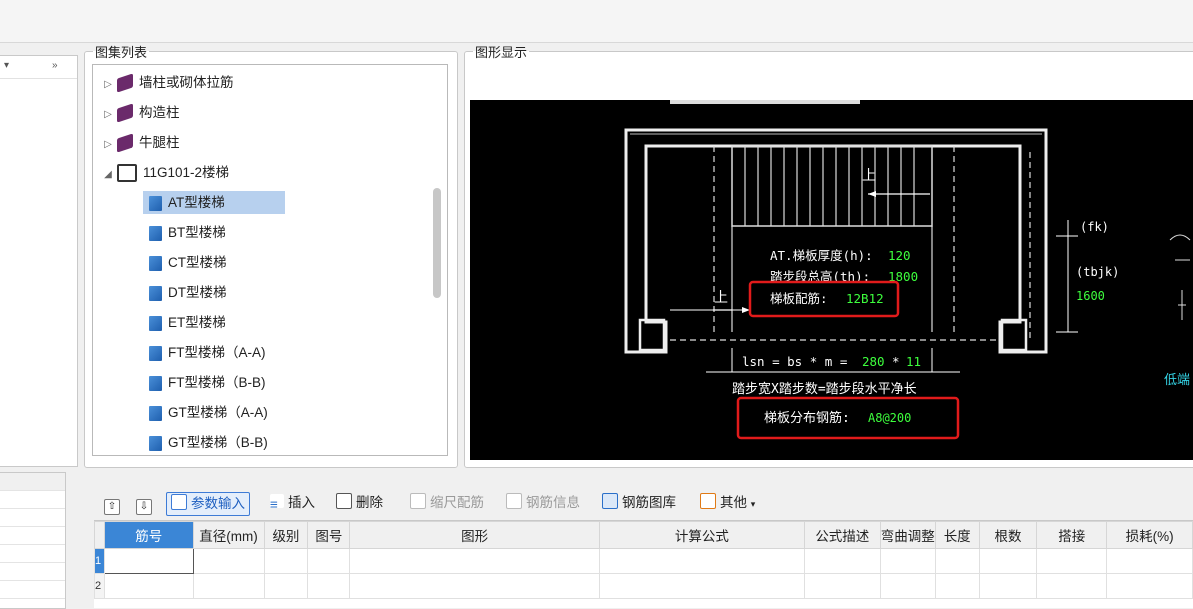  I want to click on tree-item: DT型楼梯, so click(223, 293).